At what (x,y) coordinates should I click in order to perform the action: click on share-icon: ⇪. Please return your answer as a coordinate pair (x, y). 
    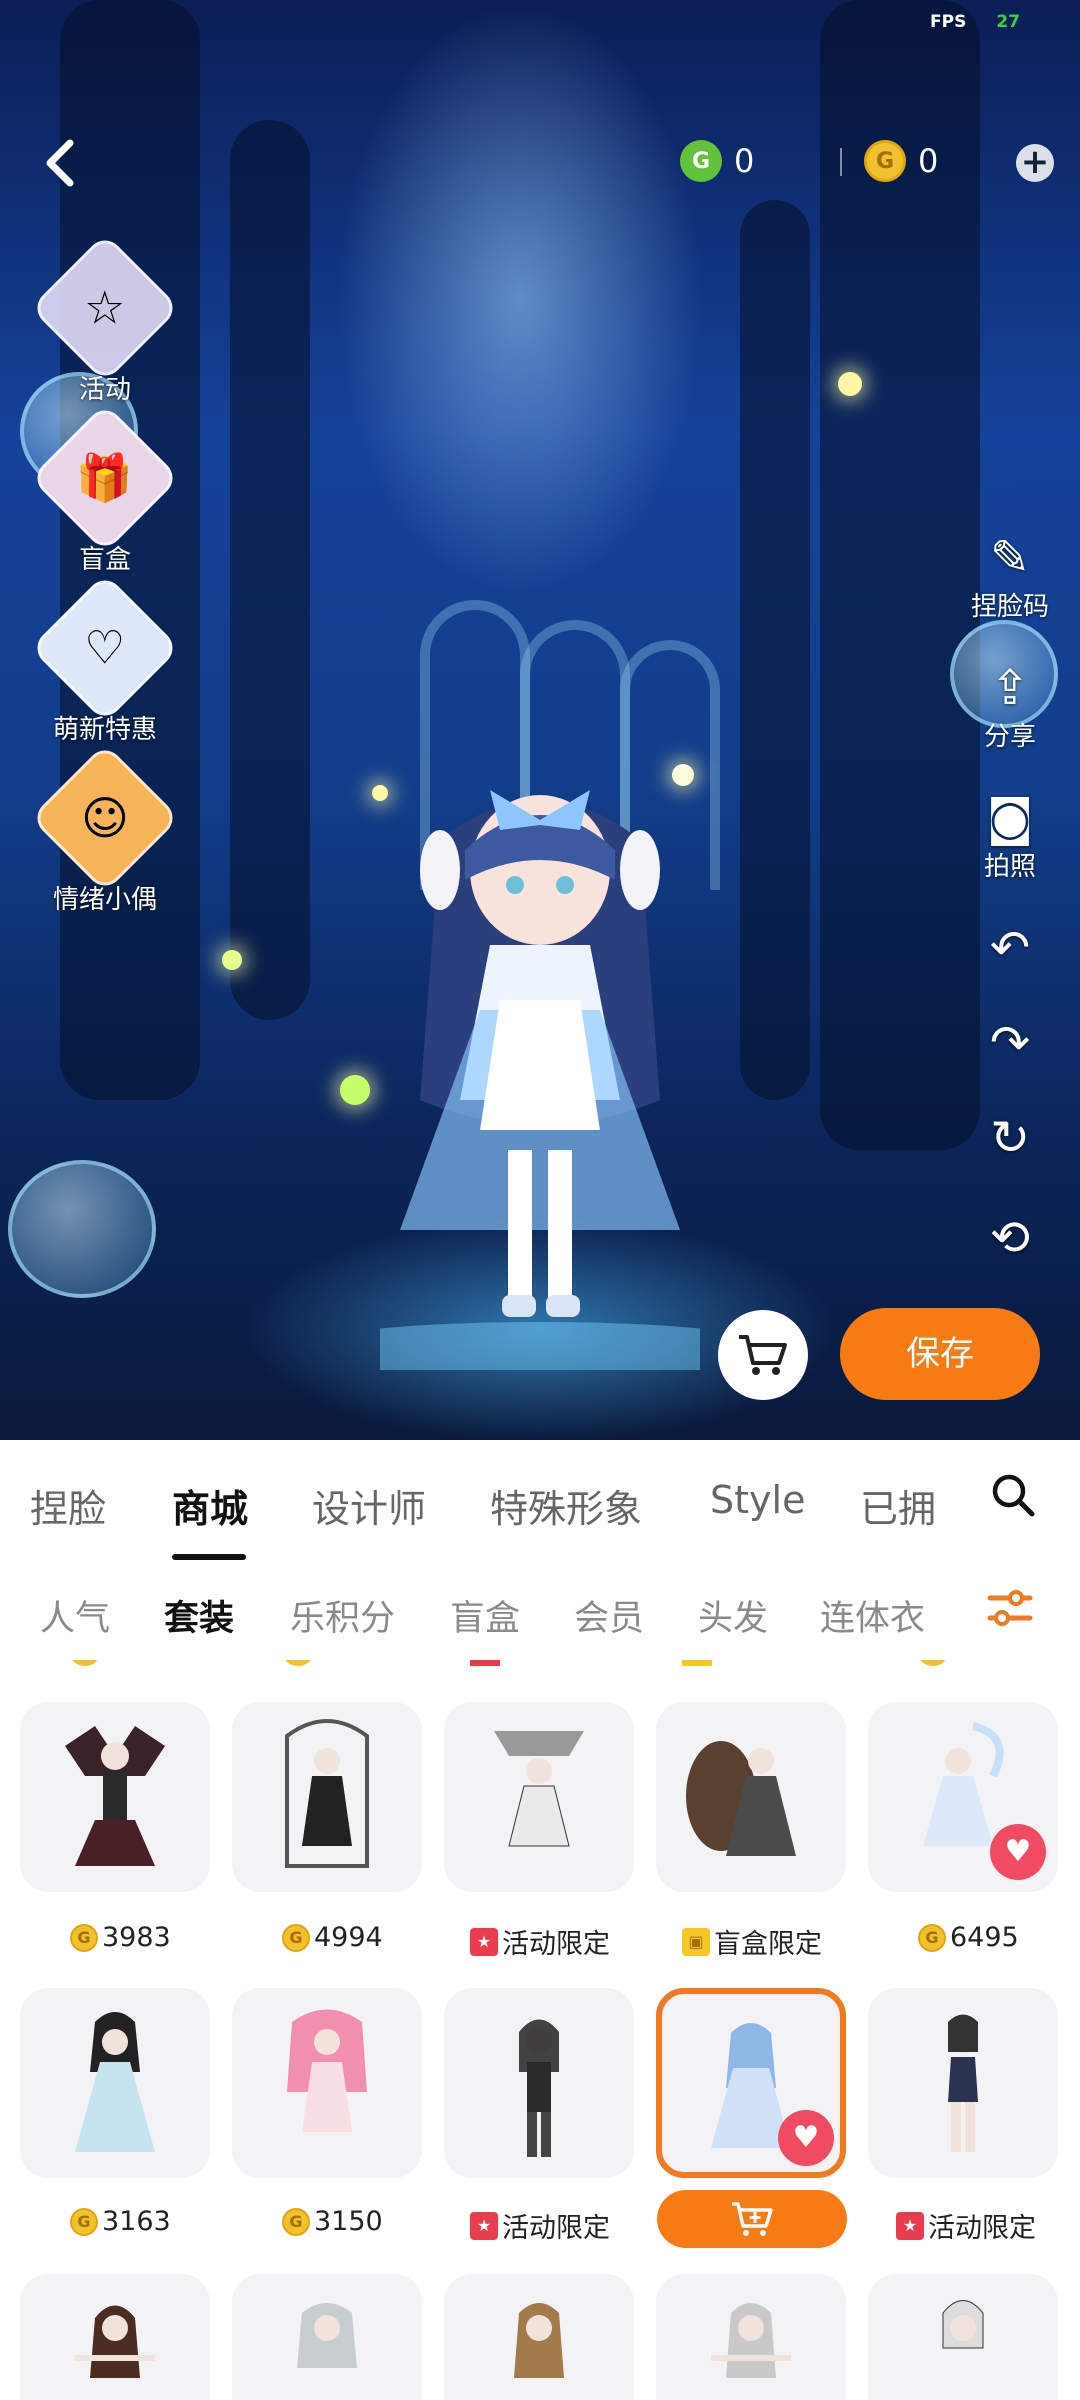
    Looking at the image, I should click on (1010, 688).